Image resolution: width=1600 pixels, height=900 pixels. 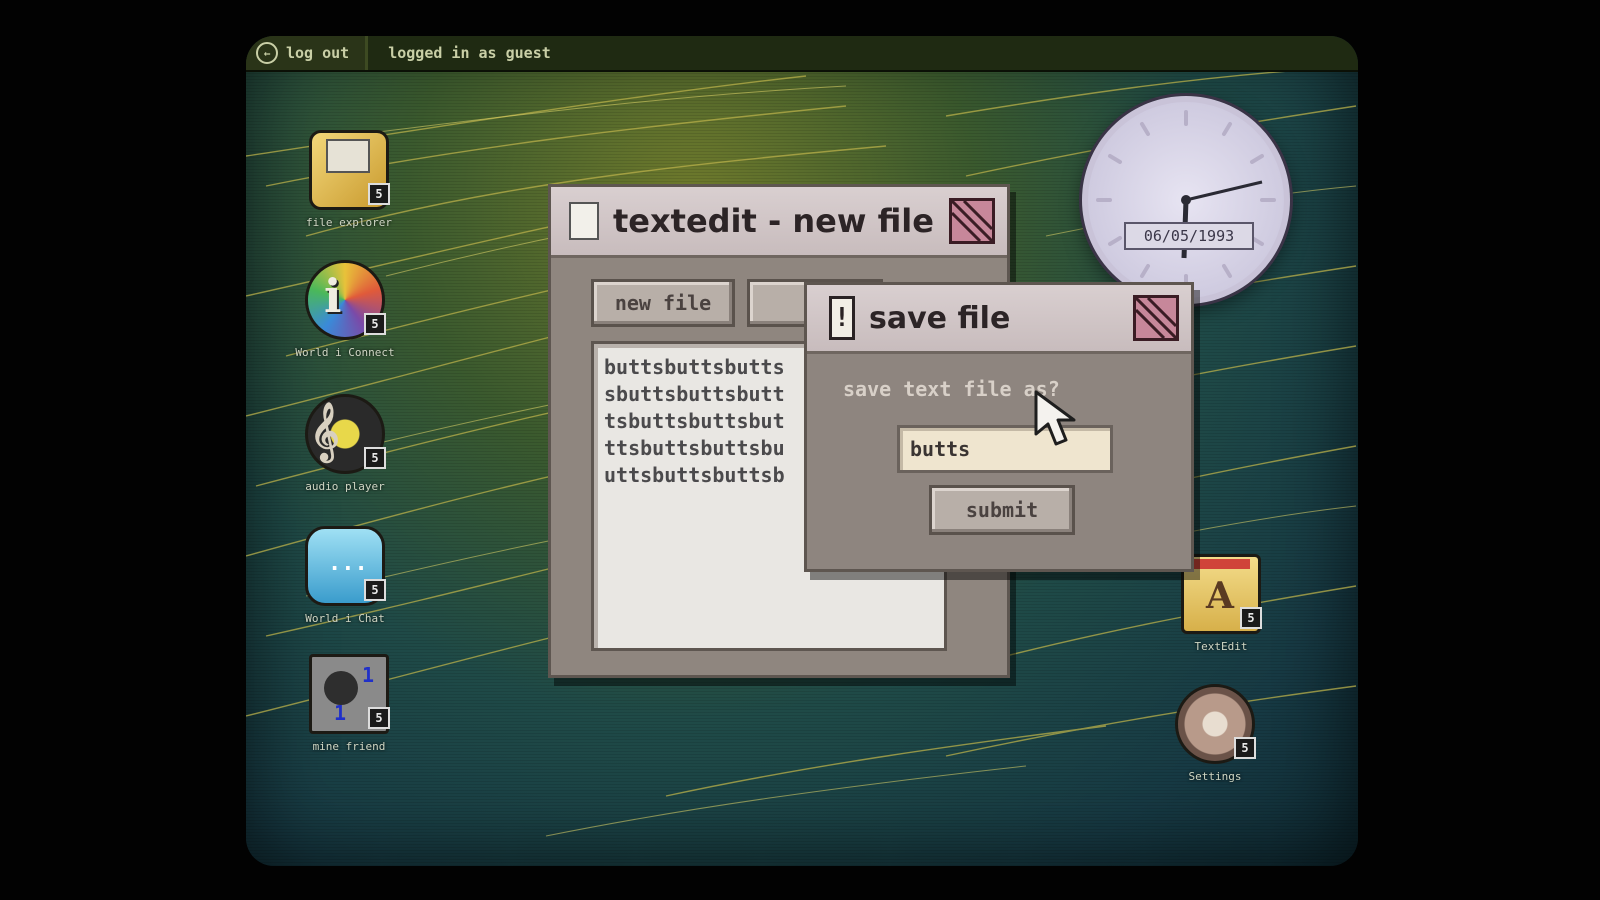 I want to click on close-button, so click(x=972, y=221).